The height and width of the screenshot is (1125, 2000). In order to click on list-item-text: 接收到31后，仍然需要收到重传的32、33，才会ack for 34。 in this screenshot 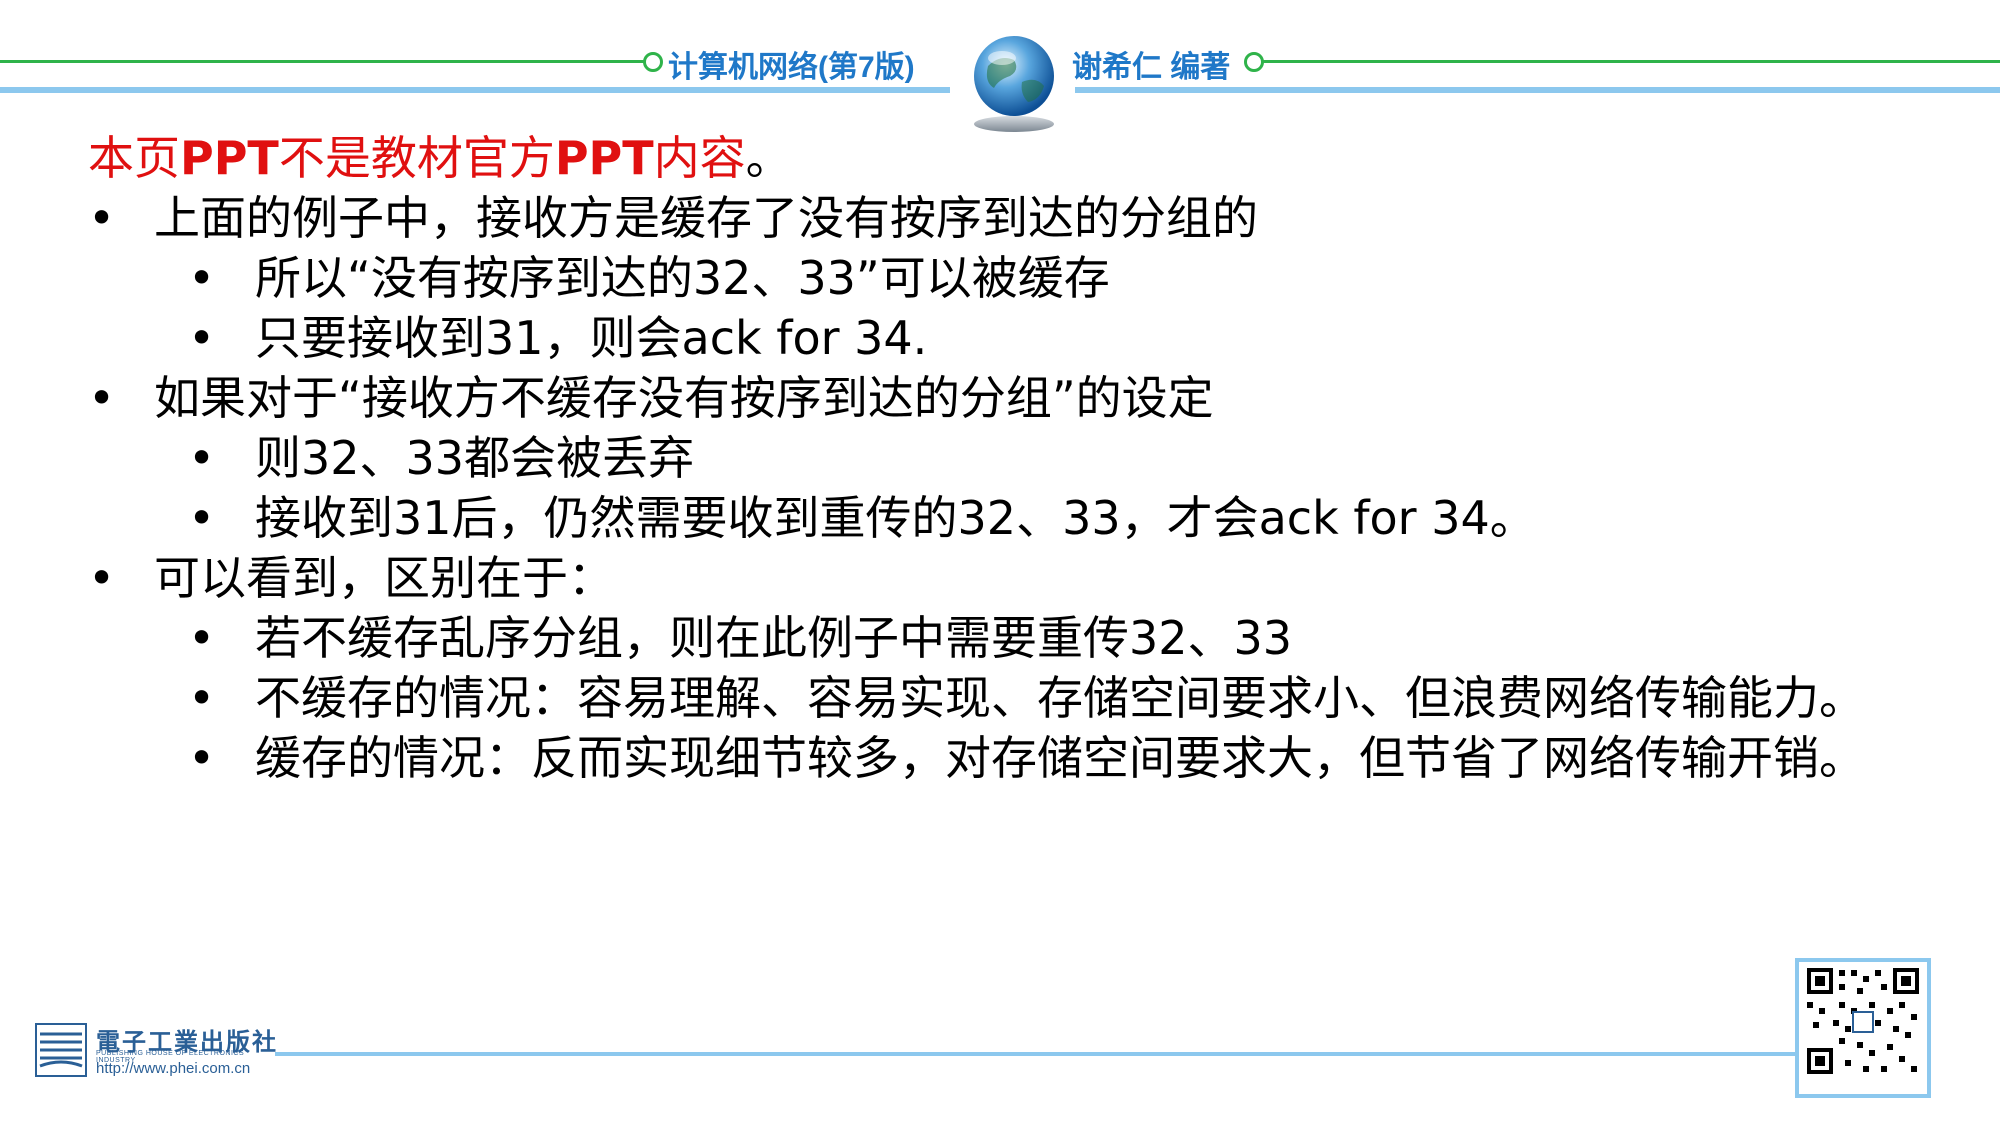, I will do `click(895, 518)`.